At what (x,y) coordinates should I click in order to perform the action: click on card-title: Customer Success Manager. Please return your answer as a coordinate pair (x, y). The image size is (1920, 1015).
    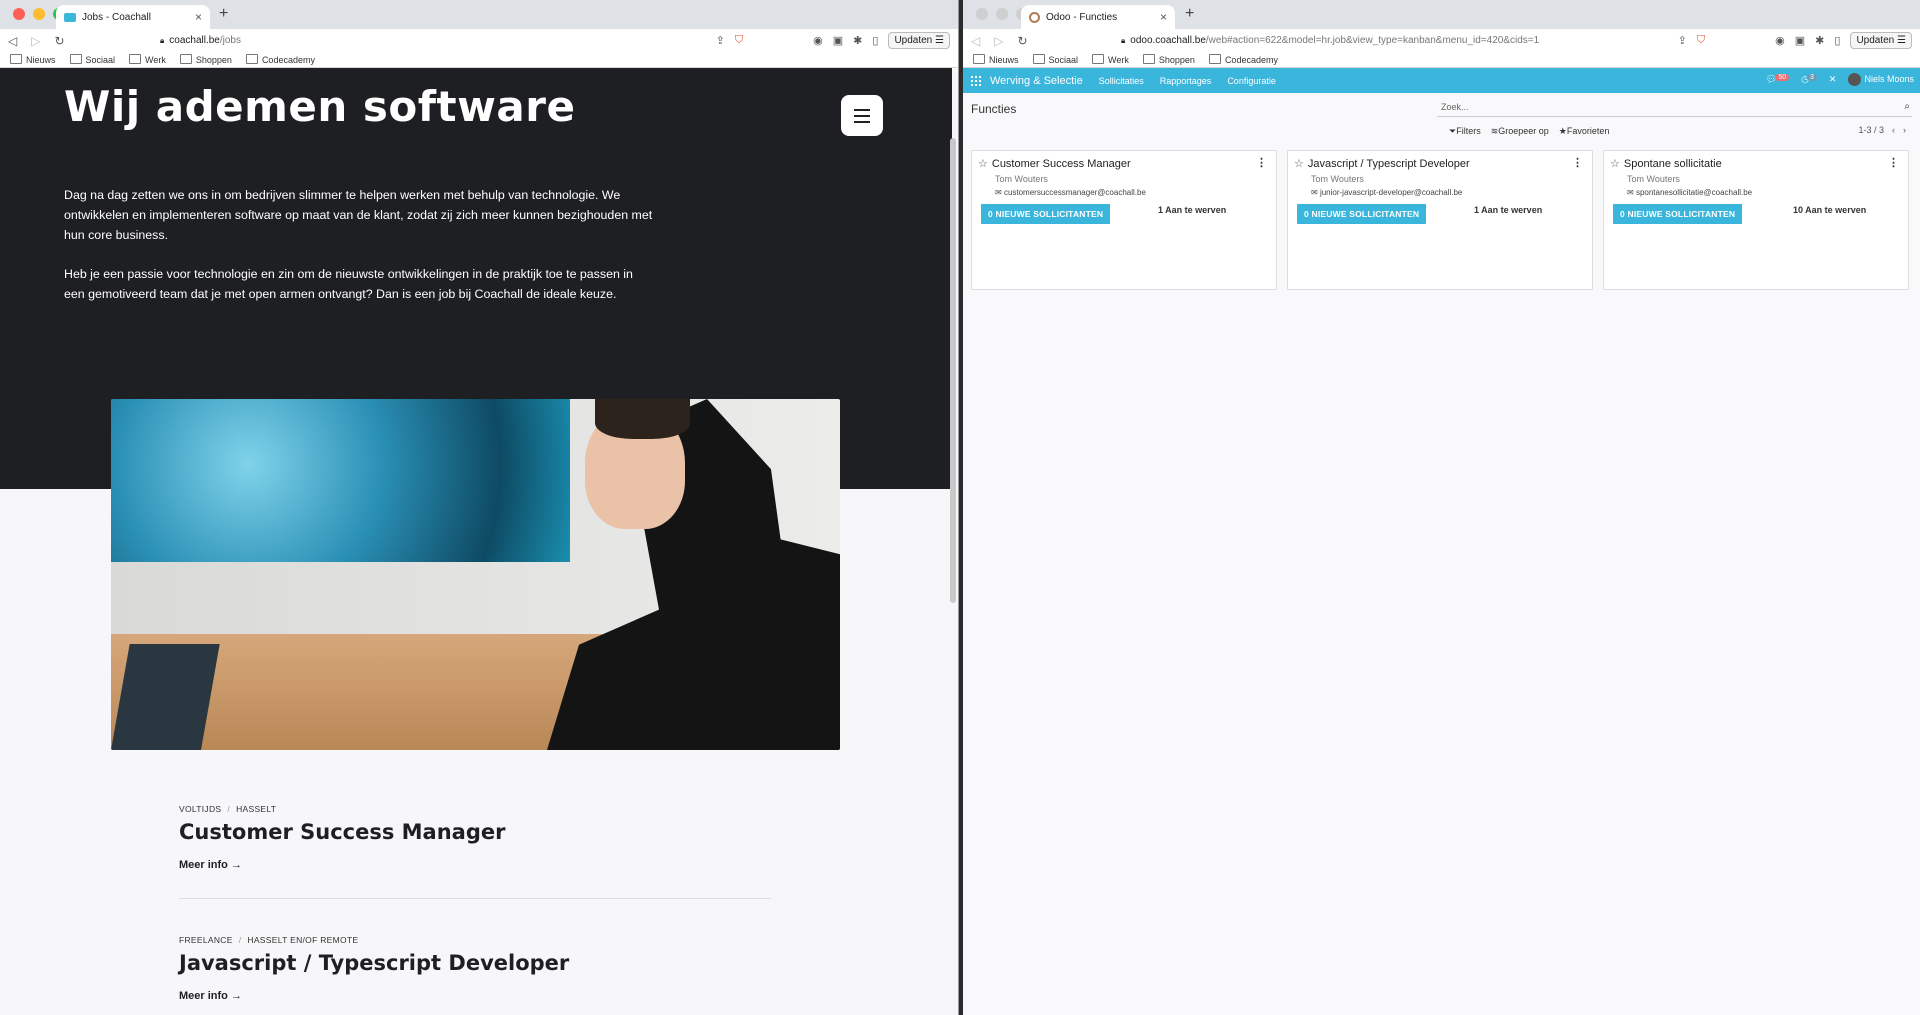
    Looking at the image, I should click on (1061, 163).